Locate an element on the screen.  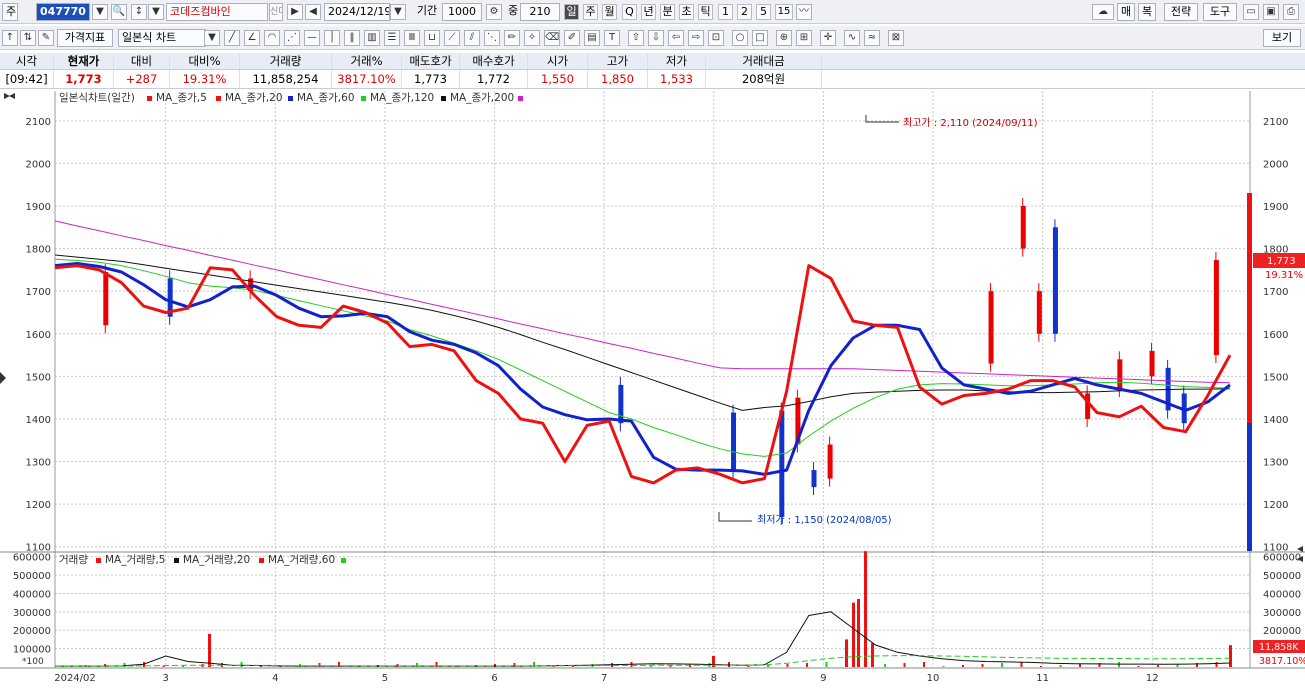
period-week-button: 주 is located at coordinates (590, 12).